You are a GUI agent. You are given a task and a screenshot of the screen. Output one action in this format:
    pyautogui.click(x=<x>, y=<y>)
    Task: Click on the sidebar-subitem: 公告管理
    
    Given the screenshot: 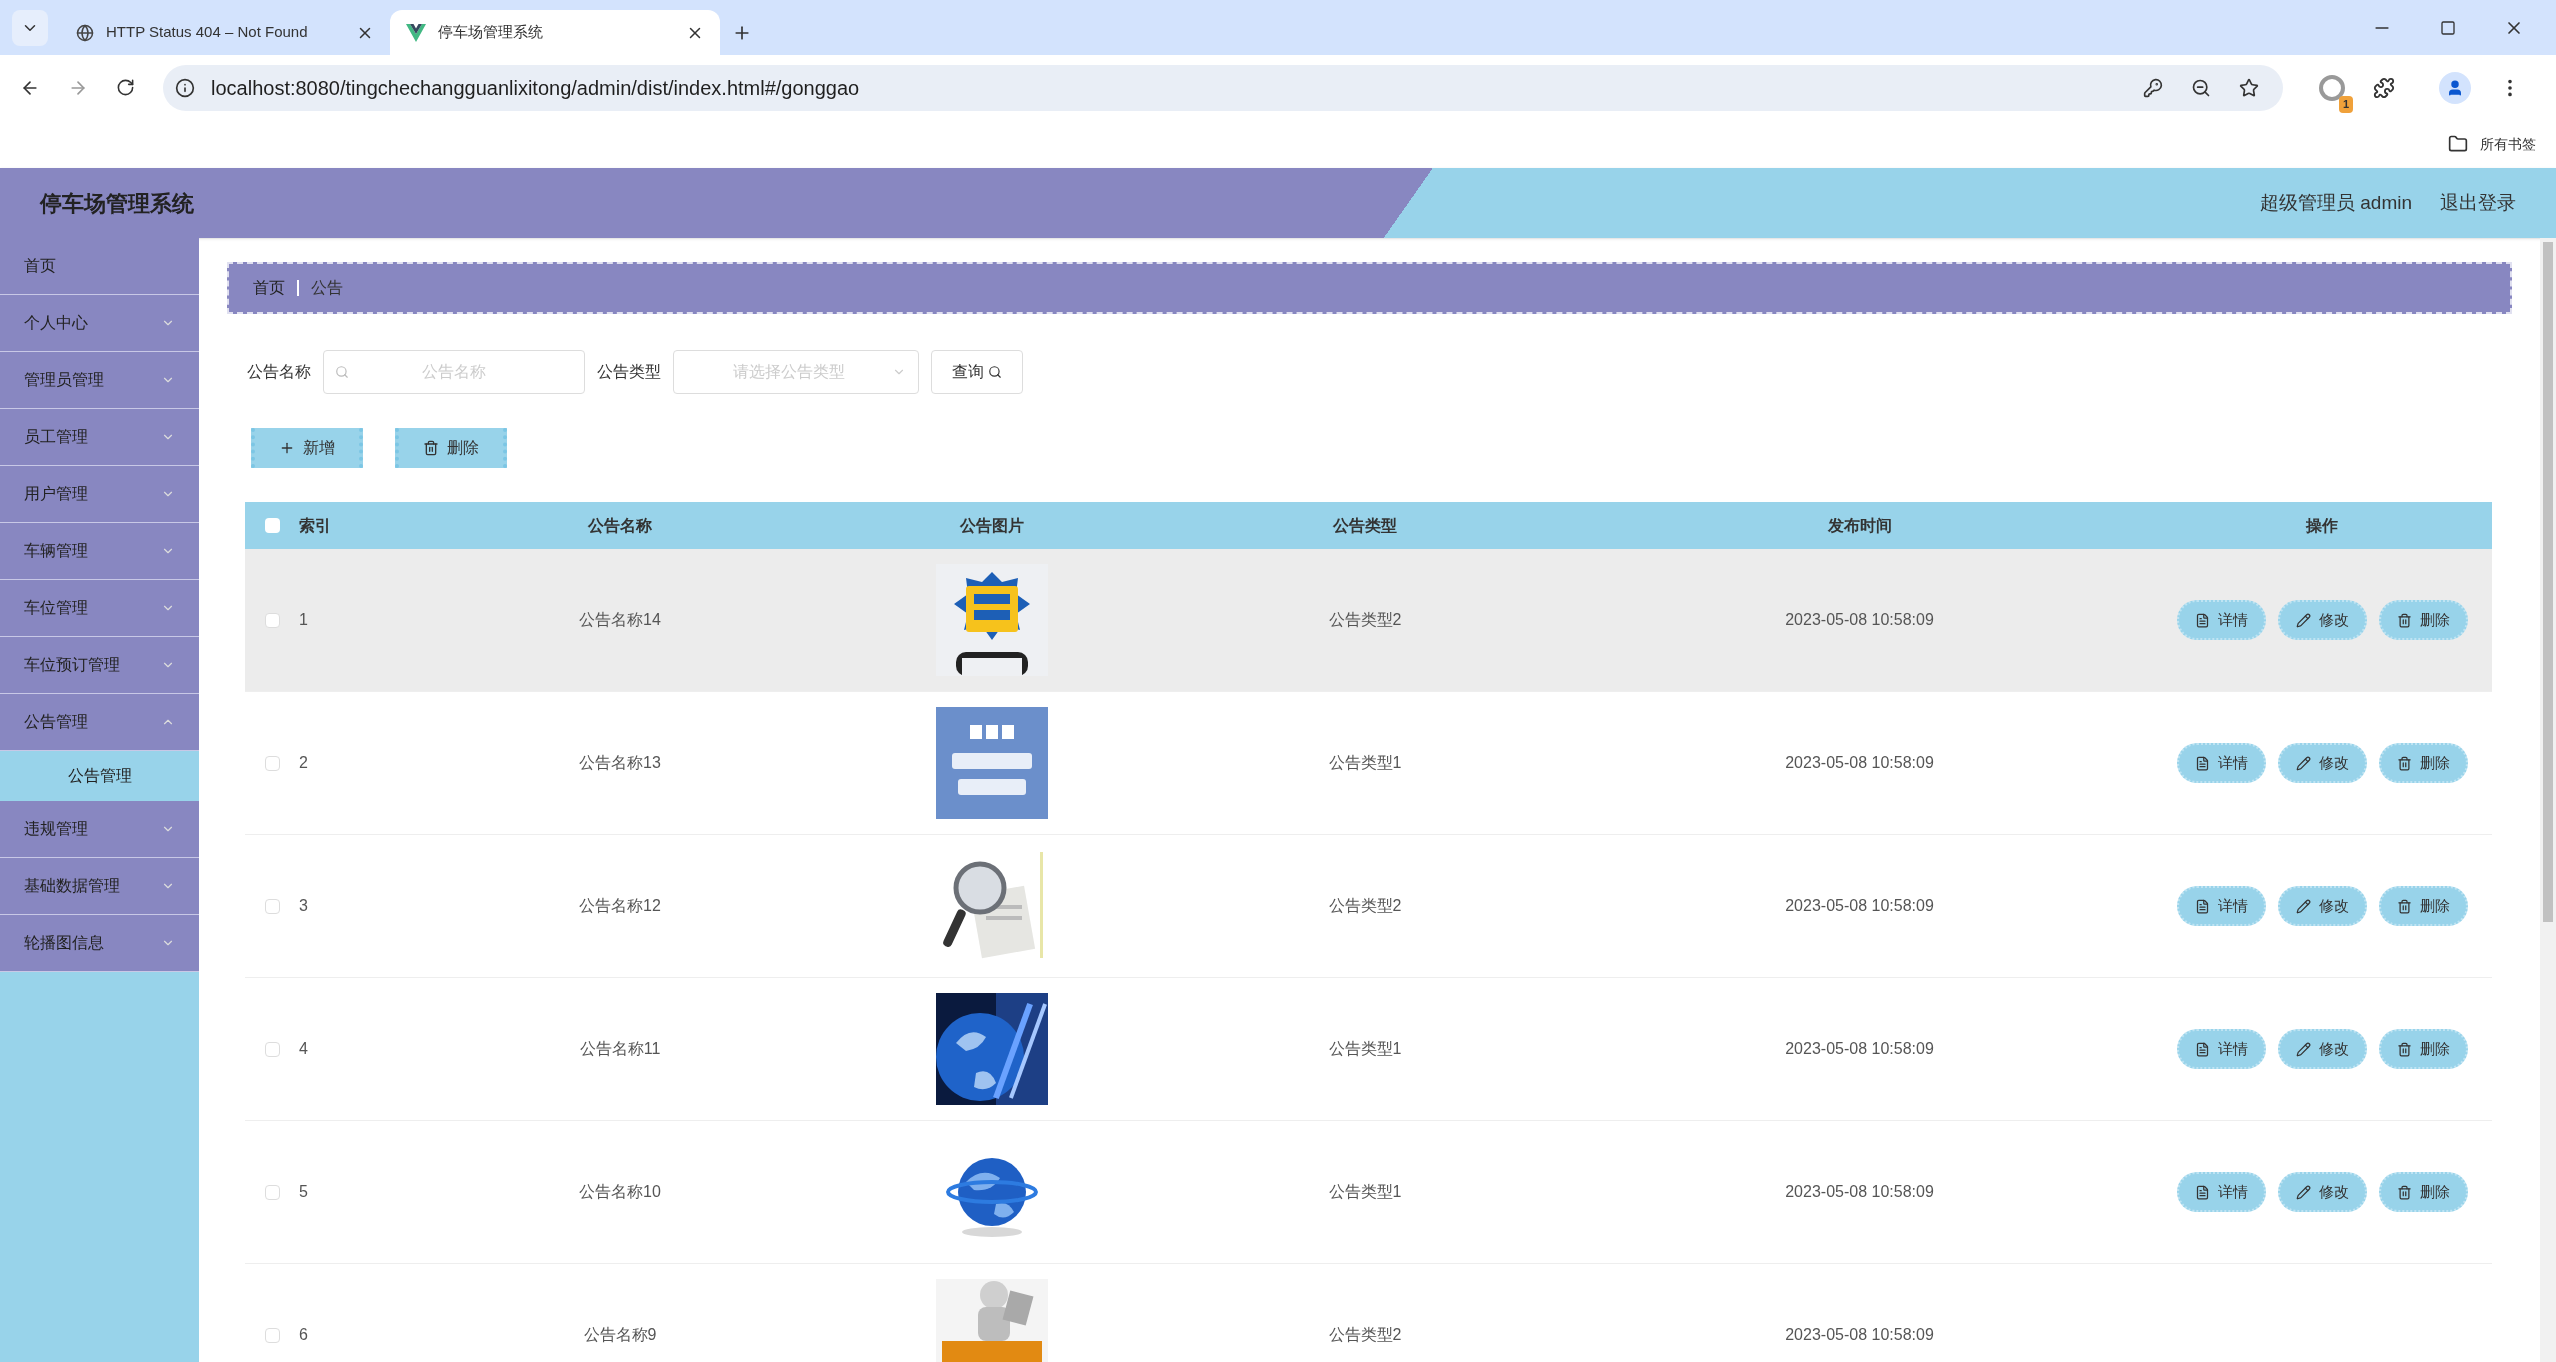 What is the action you would take?
    pyautogui.click(x=99, y=776)
    